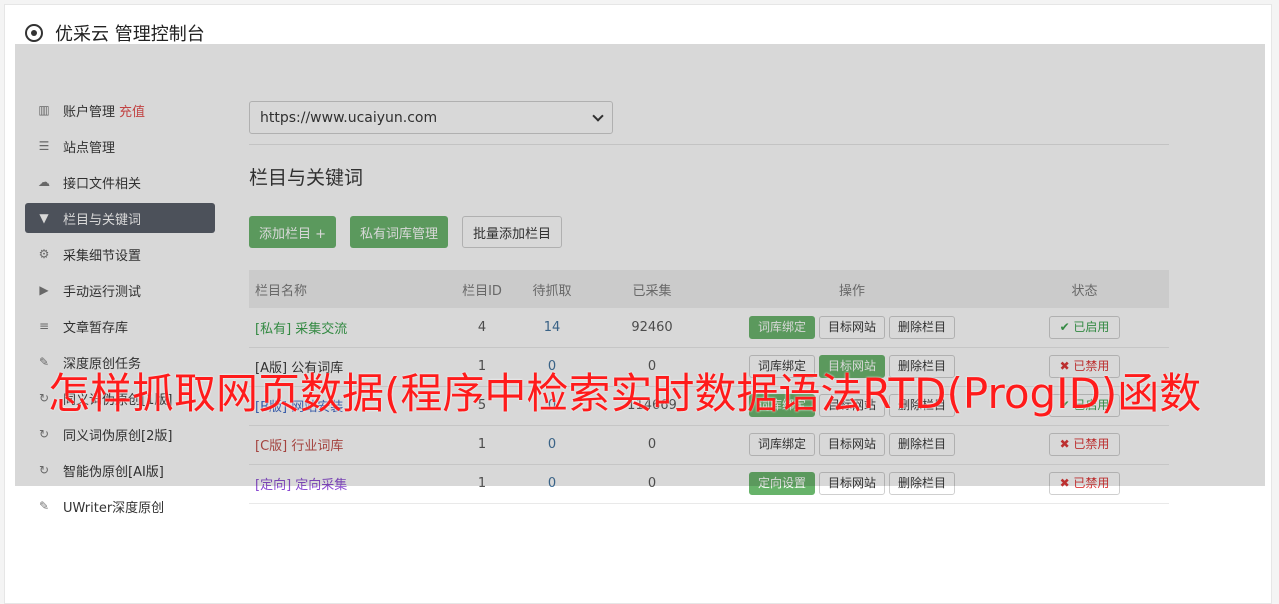 This screenshot has height=604, width=1279. What do you see at coordinates (34, 32) in the screenshot?
I see `gear-icon` at bounding box center [34, 32].